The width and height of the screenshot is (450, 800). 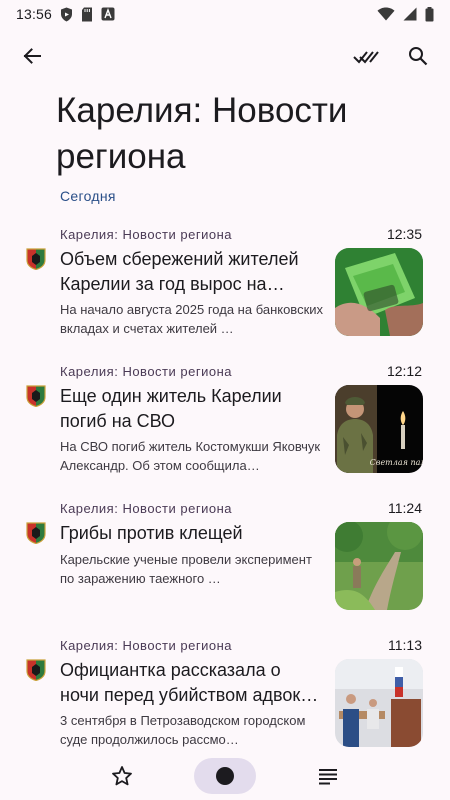 What do you see at coordinates (88, 196) in the screenshot?
I see `section-header-today: Сегодня` at bounding box center [88, 196].